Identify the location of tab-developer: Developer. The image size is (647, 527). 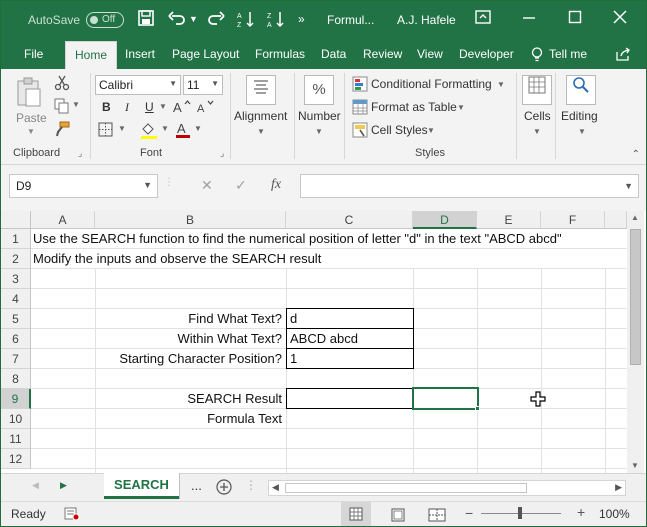
(486, 54).